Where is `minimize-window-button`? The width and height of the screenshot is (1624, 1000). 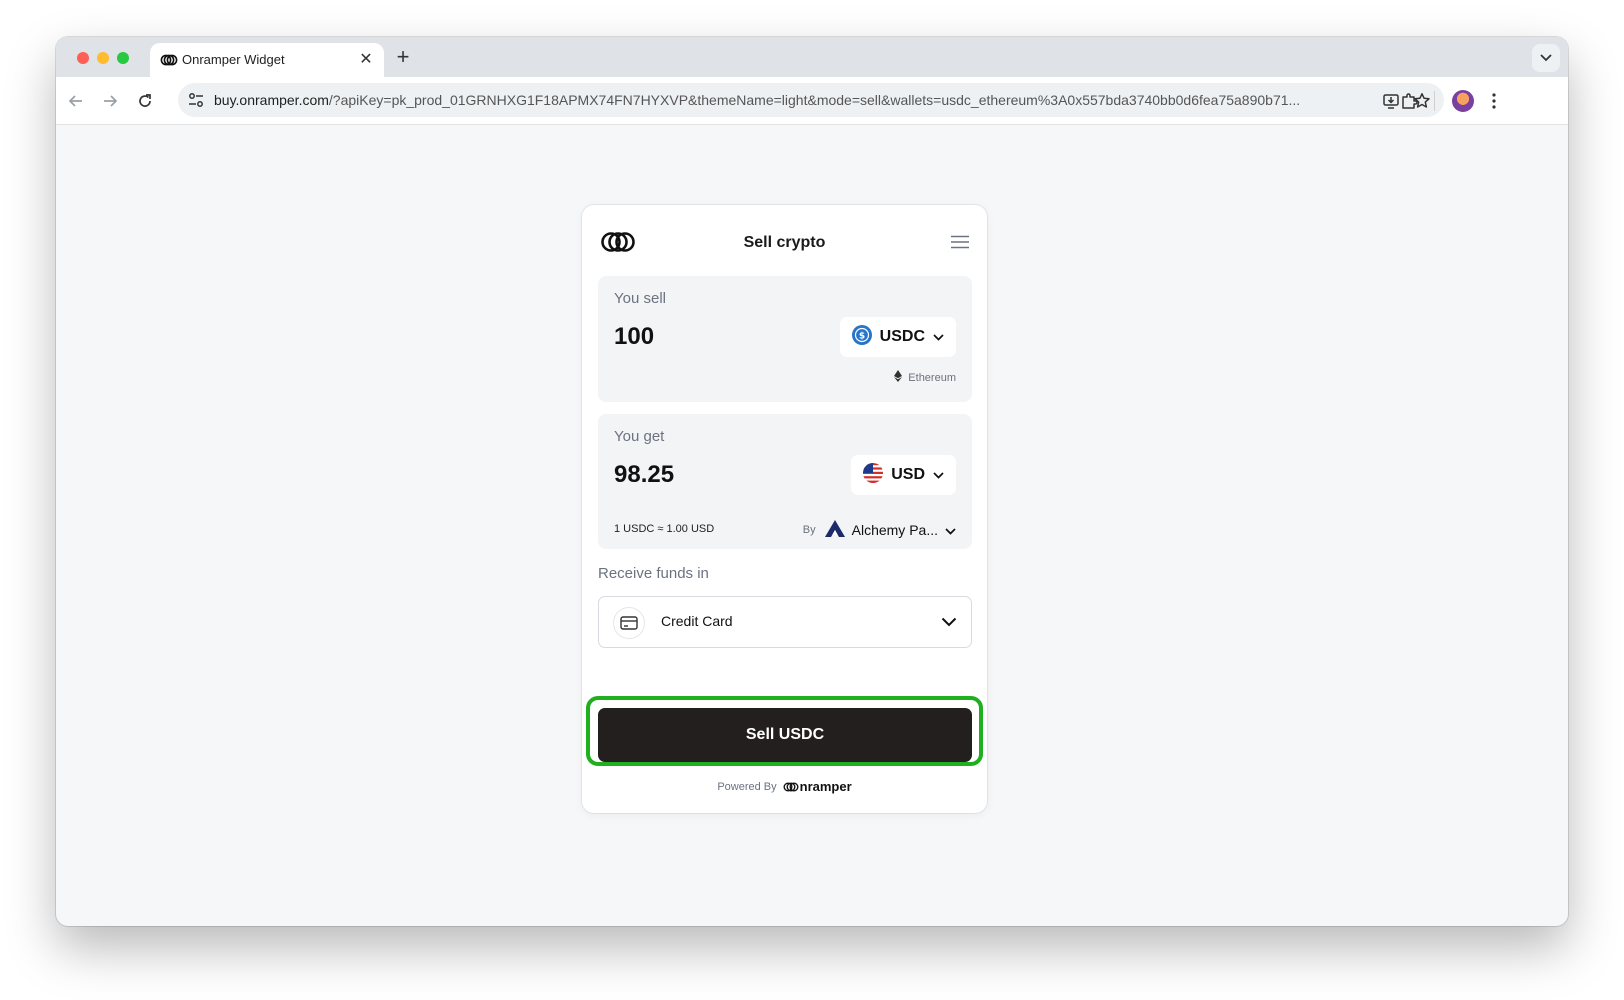 minimize-window-button is located at coordinates (103, 58).